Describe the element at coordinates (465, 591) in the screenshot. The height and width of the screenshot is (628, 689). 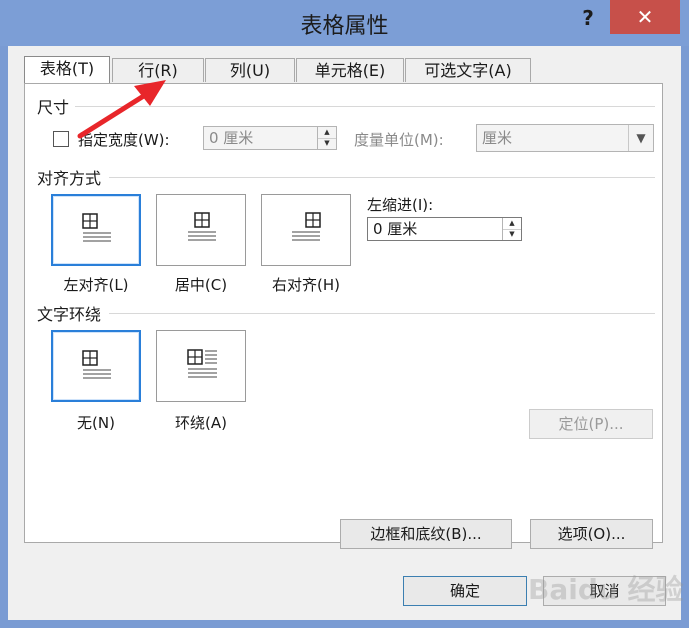
I see `ok-button: 确定` at that location.